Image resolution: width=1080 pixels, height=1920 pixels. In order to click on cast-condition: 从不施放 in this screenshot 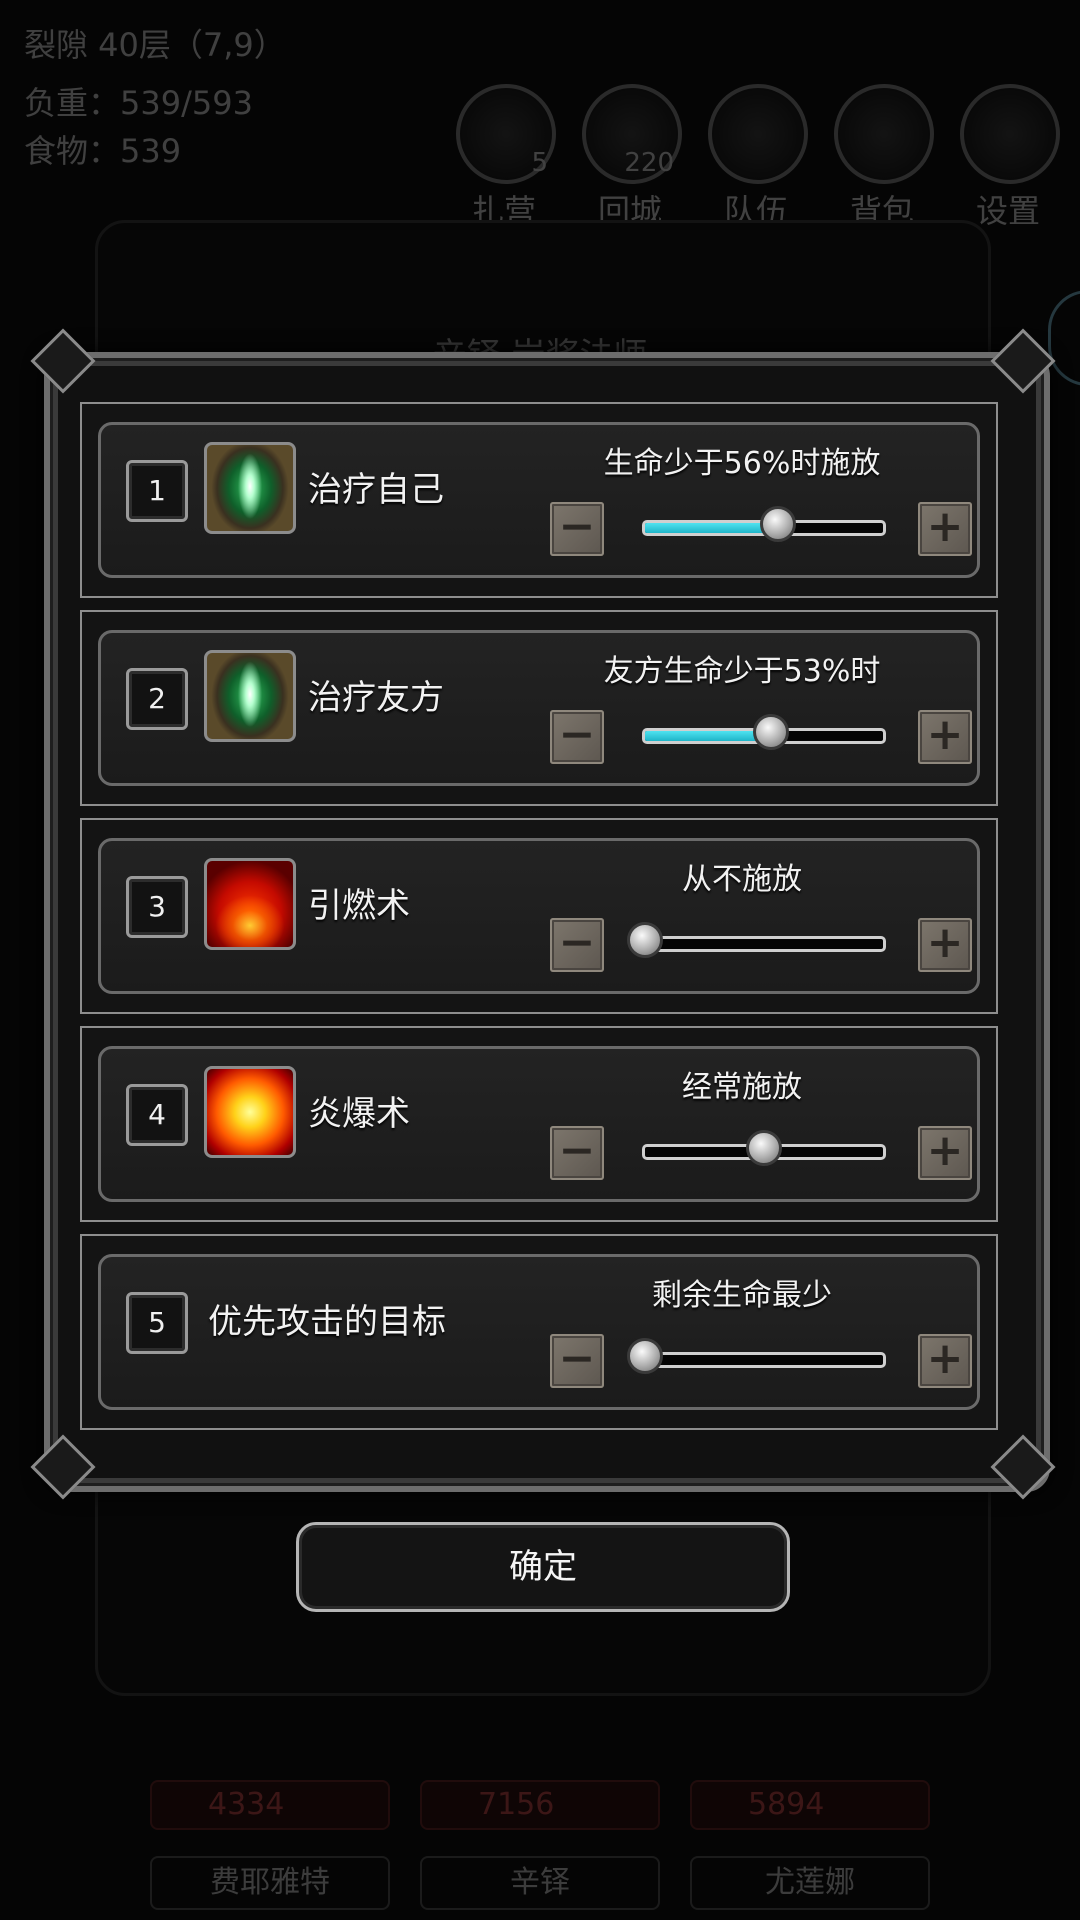, I will do `click(742, 879)`.